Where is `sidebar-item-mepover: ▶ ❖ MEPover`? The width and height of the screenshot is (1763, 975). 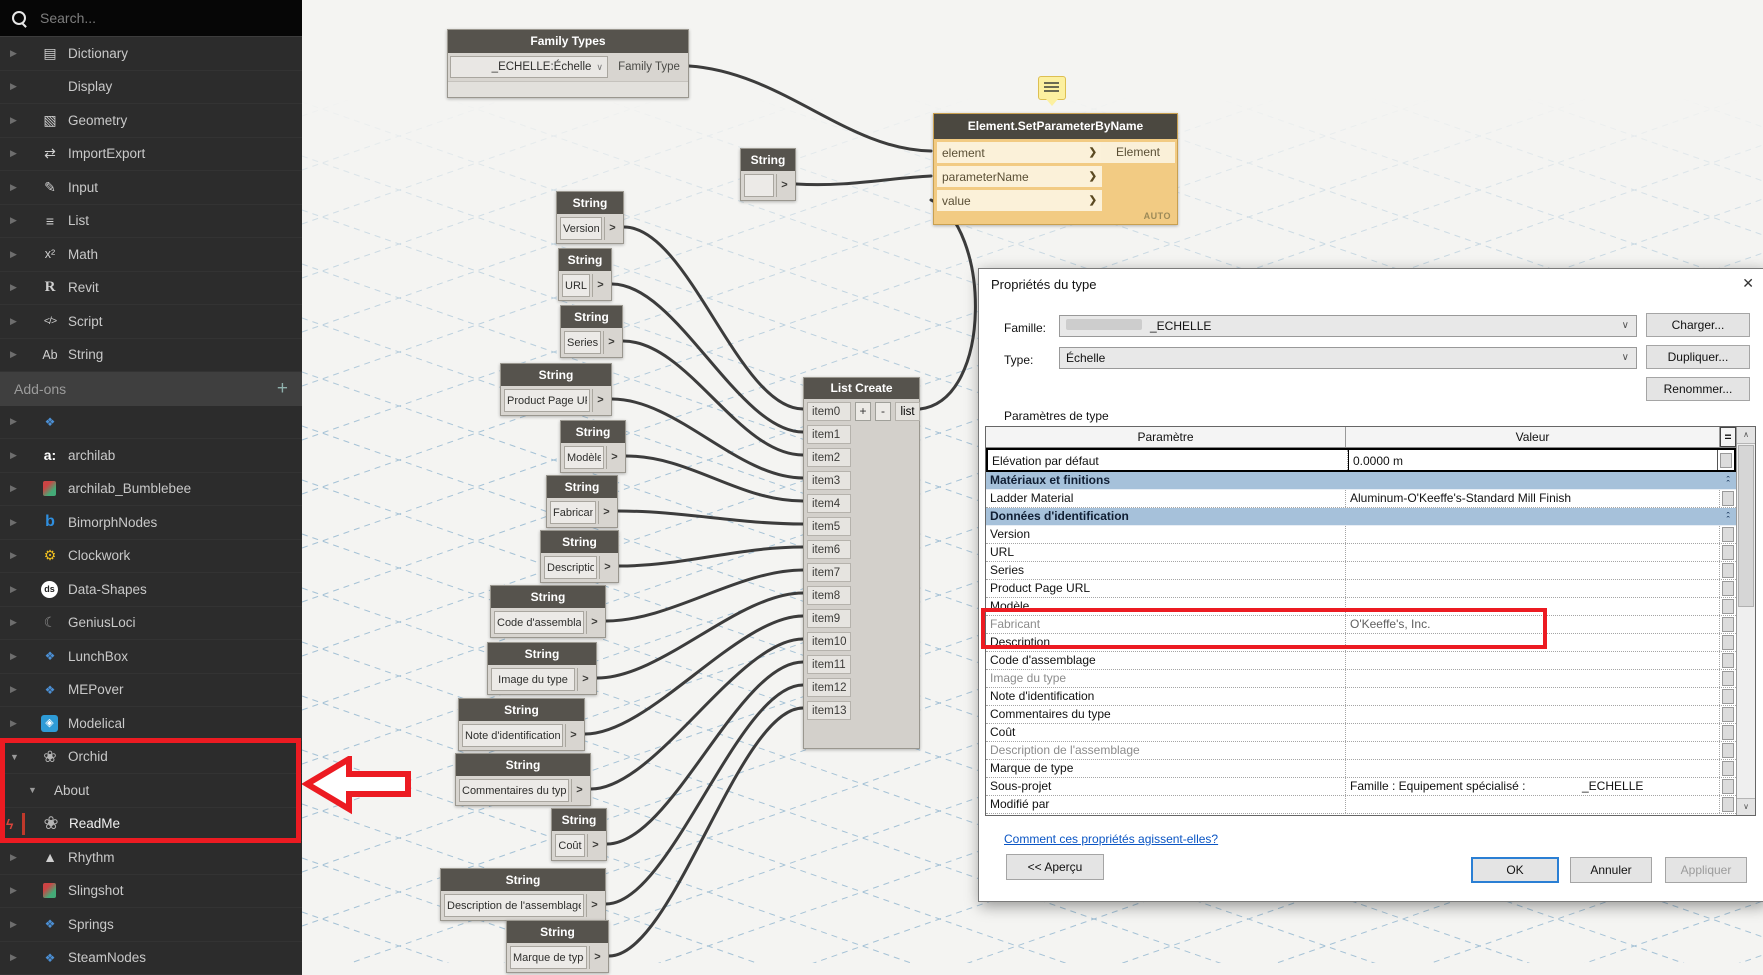 sidebar-item-mepover: ▶ ❖ MEPover is located at coordinates (151, 691).